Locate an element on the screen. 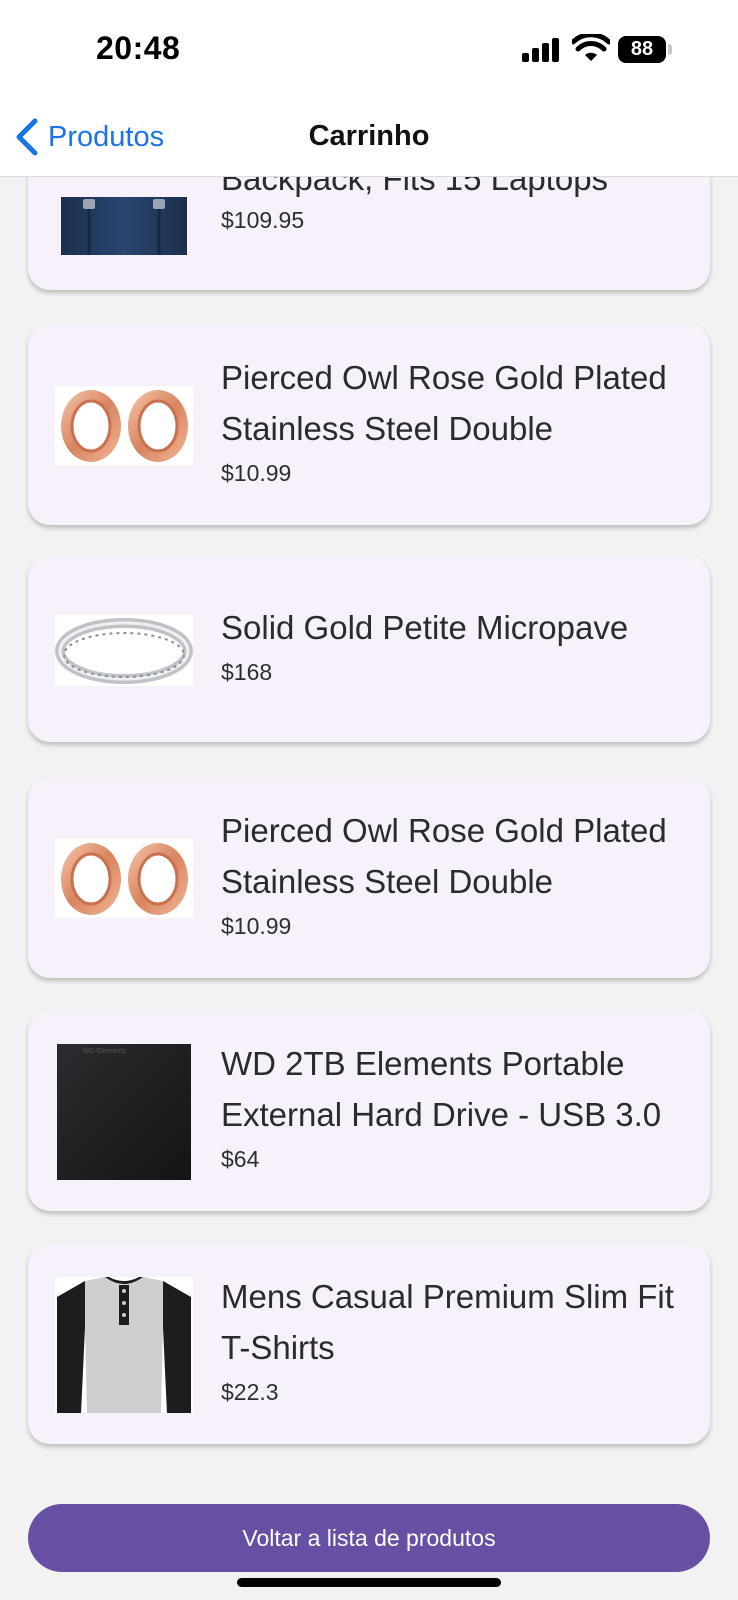  item-title: Solid Gold Petite Micropave is located at coordinates (425, 627).